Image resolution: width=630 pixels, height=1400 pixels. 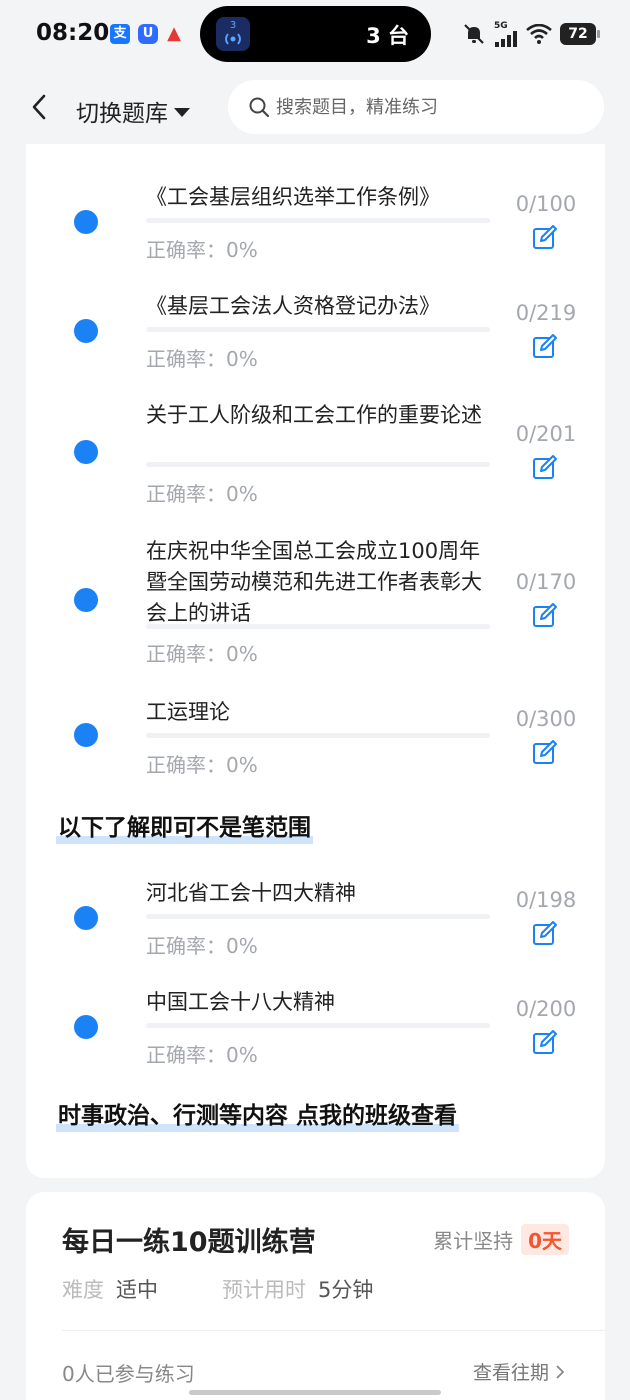 I want to click on time-value: 5分钟, so click(x=346, y=1290).